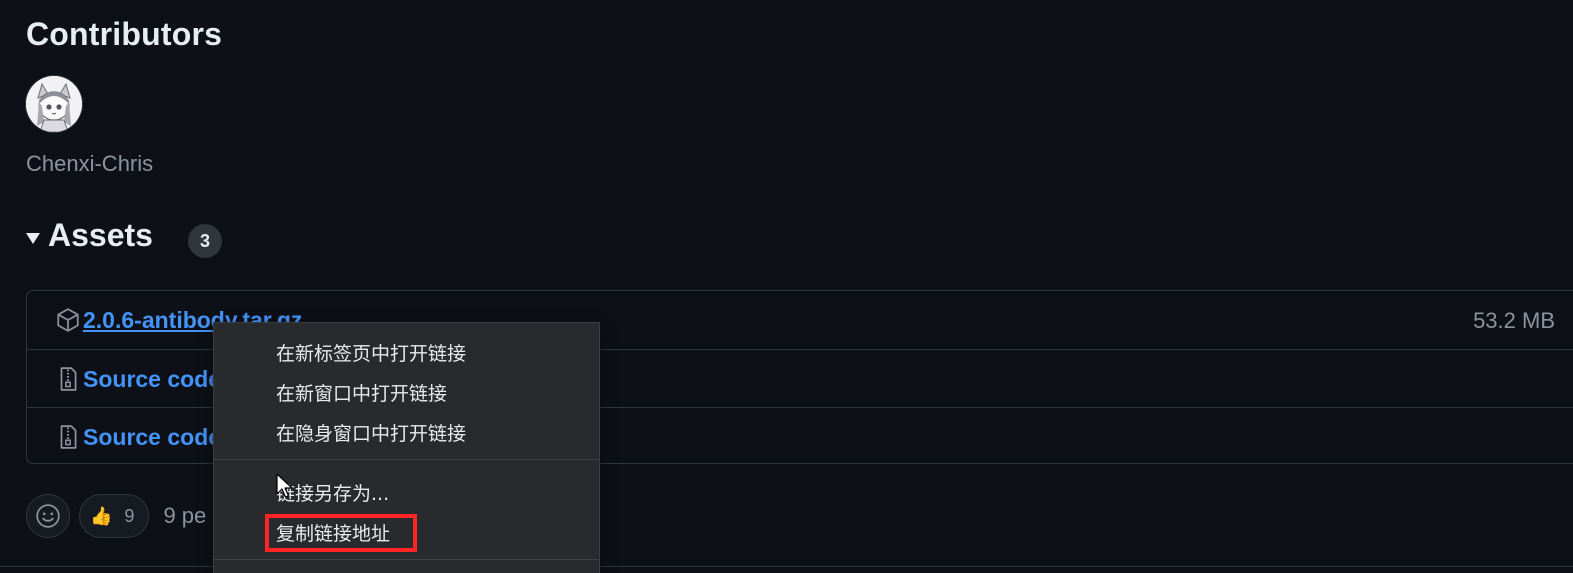  What do you see at coordinates (33, 238) in the screenshot?
I see `triangle-down-icon` at bounding box center [33, 238].